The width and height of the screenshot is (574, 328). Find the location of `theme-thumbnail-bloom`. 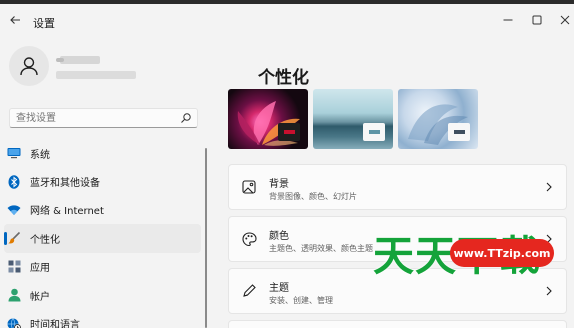

theme-thumbnail-bloom is located at coordinates (268, 119).